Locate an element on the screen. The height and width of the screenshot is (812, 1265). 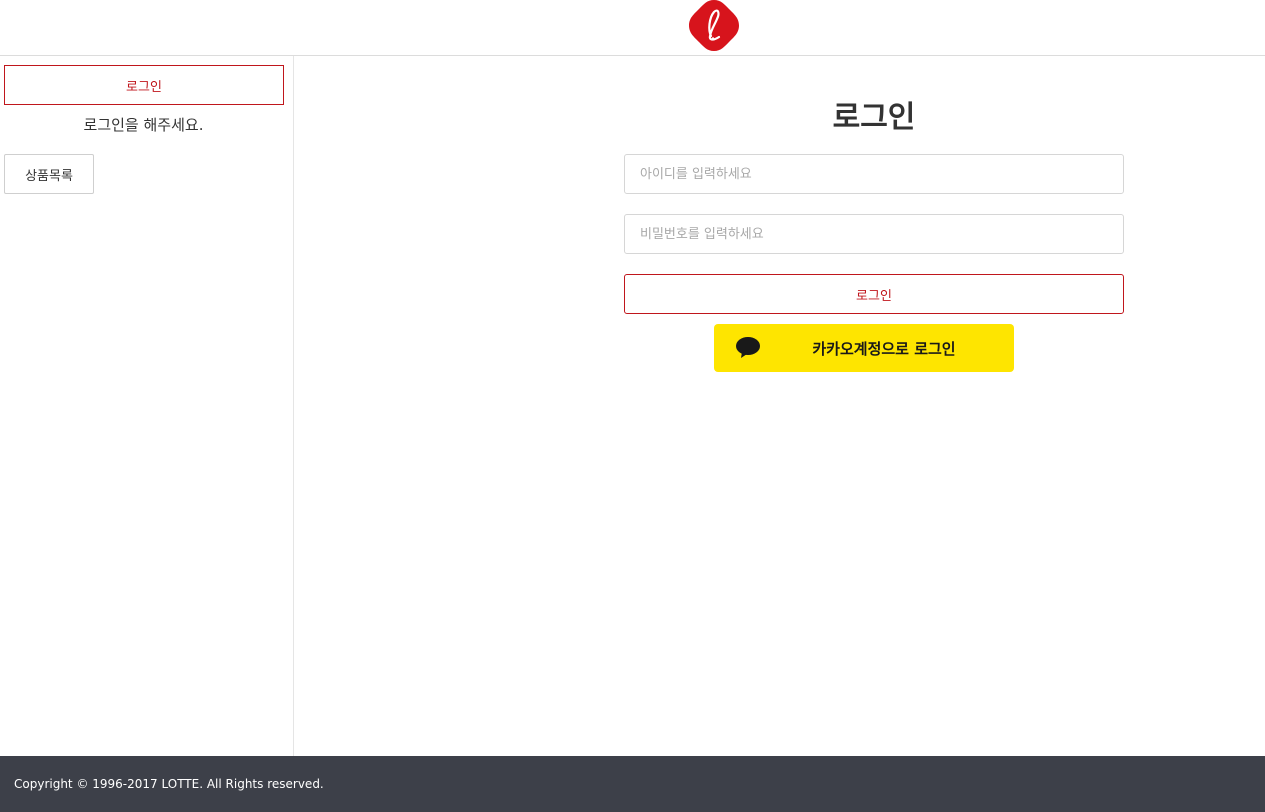
lotte-logo-icon is located at coordinates (714, 25).